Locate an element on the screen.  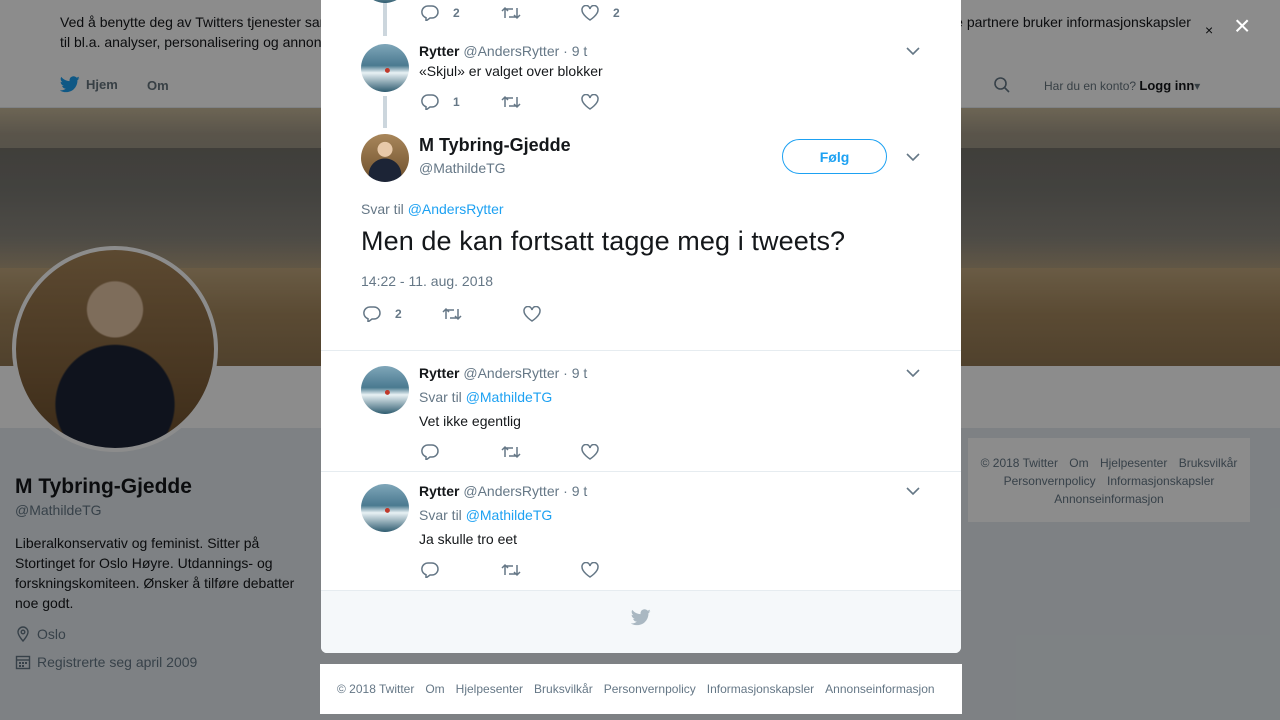
main-tweet-timestamp: 14:22 - 11. aug. 2018 is located at coordinates (427, 281).